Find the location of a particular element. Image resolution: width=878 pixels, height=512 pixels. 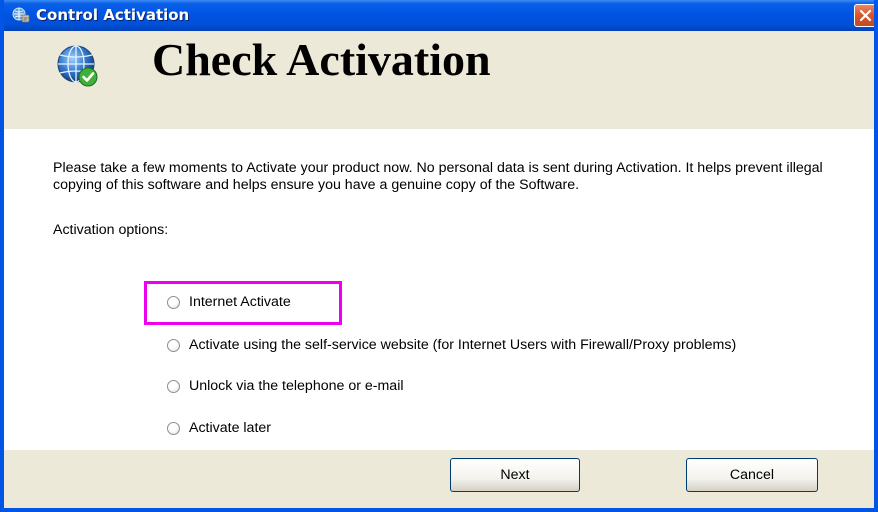

activation-globe-icon is located at coordinates (21, 15).